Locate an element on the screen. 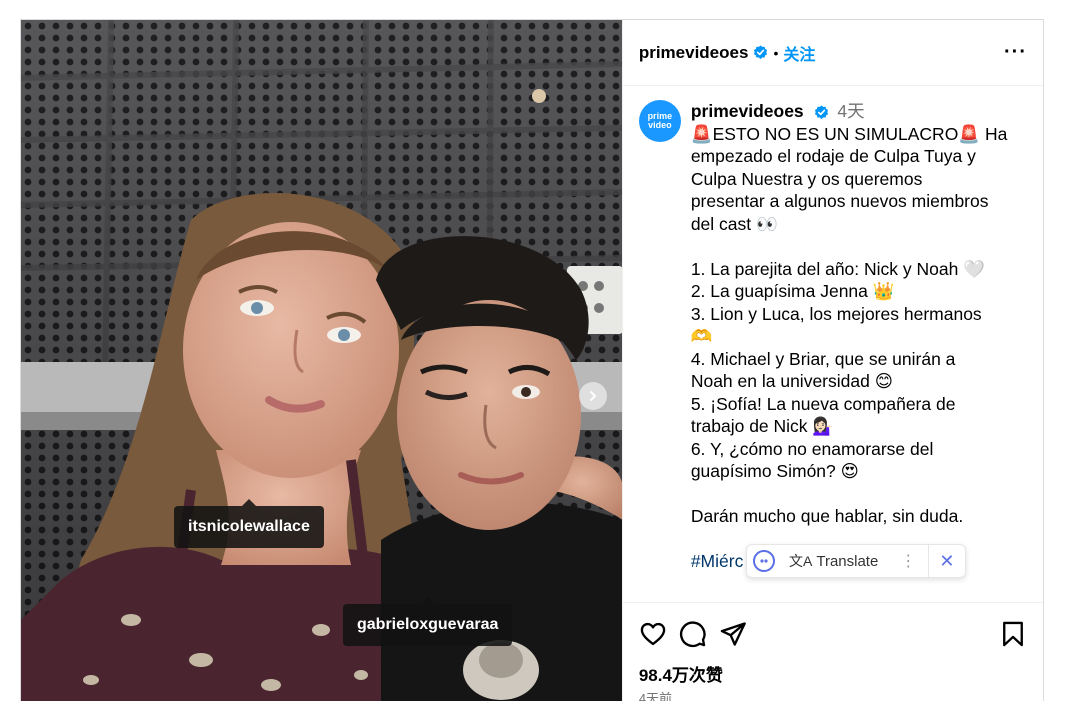  caption-line: 2. La guapísima Jenna 👑 is located at coordinates (792, 291).